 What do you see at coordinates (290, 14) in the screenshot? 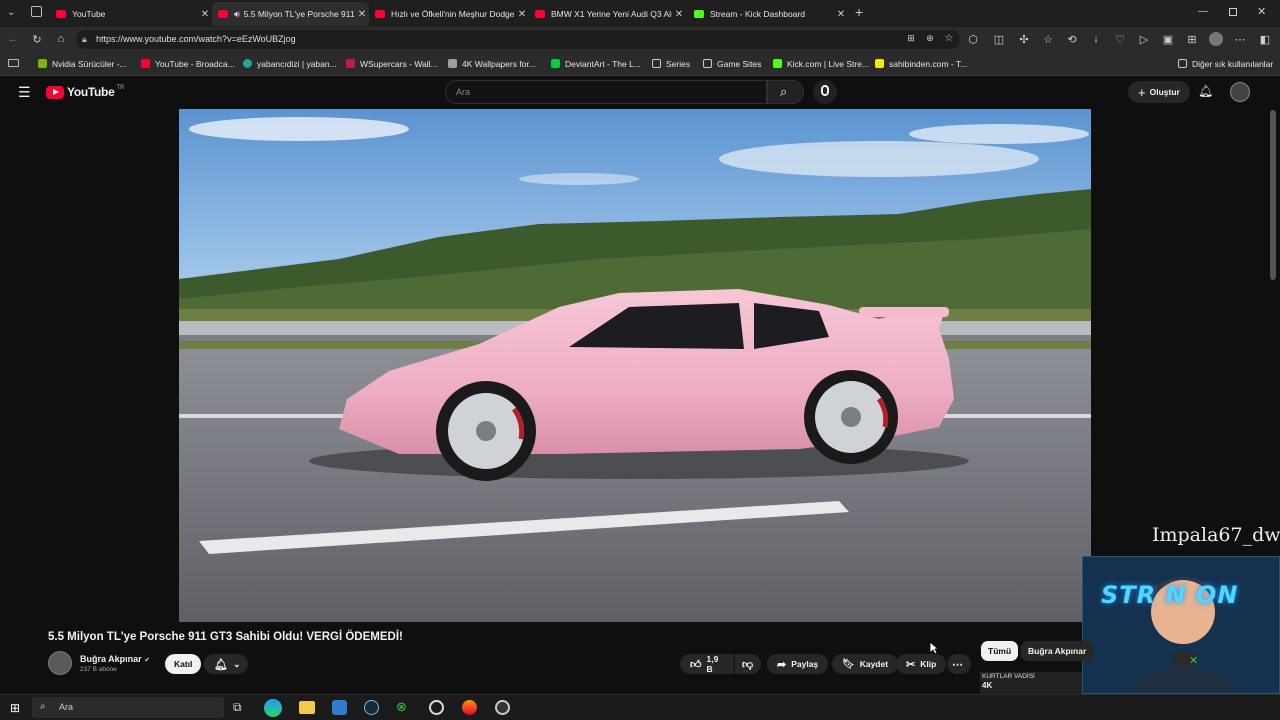
I see `tab-porsche-video: 🔊︎ 5.5 Milyon TL'ye Porsche 911 ✕` at bounding box center [290, 14].